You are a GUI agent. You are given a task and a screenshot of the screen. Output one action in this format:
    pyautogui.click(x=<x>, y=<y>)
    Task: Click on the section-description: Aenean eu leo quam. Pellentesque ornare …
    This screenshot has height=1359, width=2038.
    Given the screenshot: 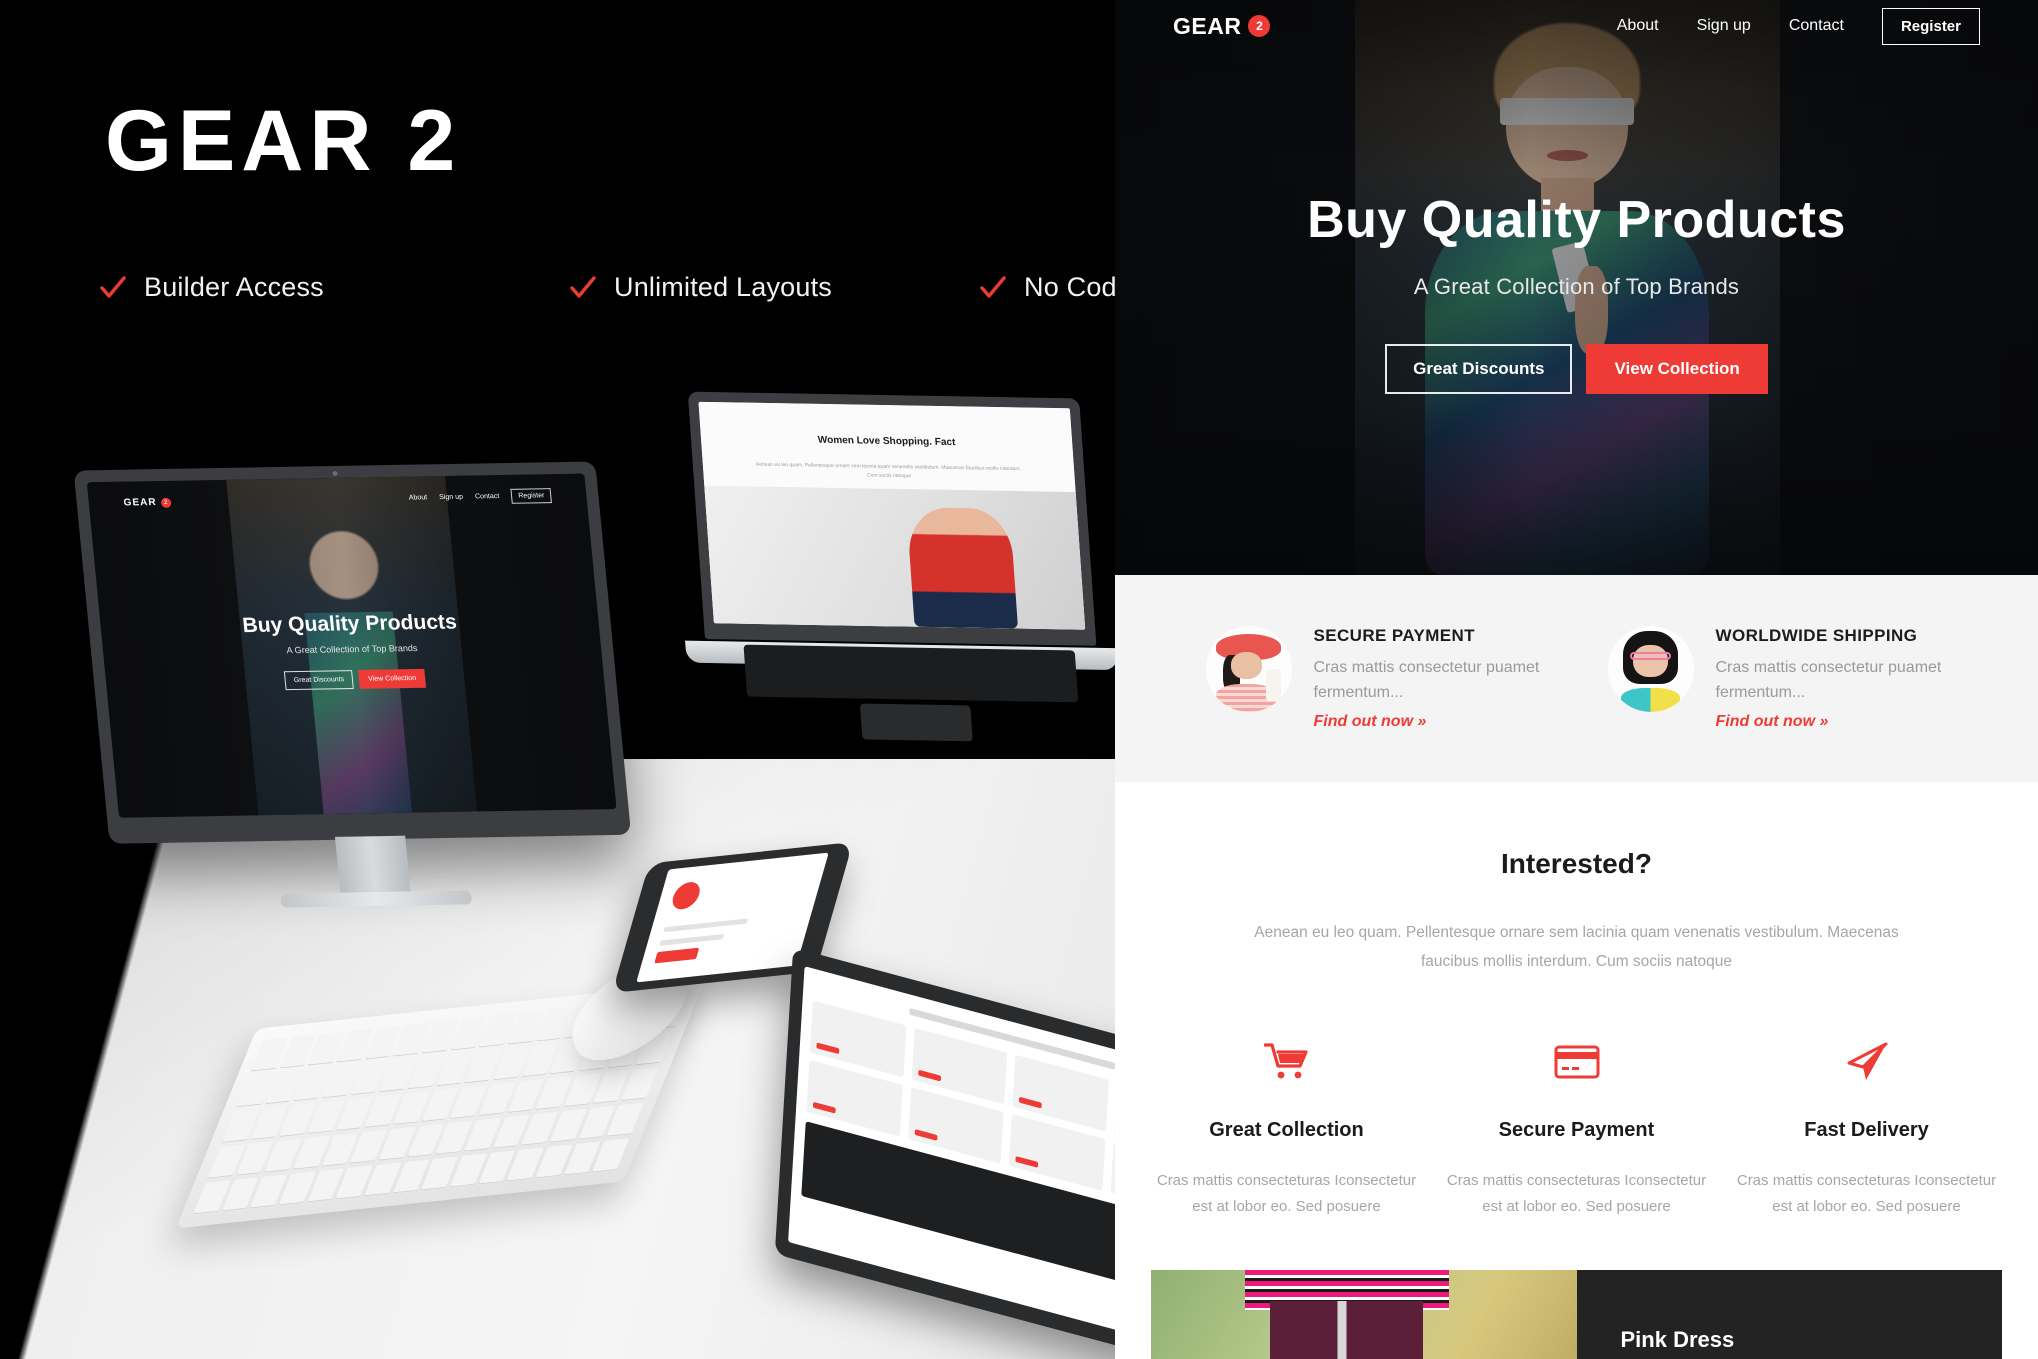 What is the action you would take?
    pyautogui.click(x=1576, y=947)
    